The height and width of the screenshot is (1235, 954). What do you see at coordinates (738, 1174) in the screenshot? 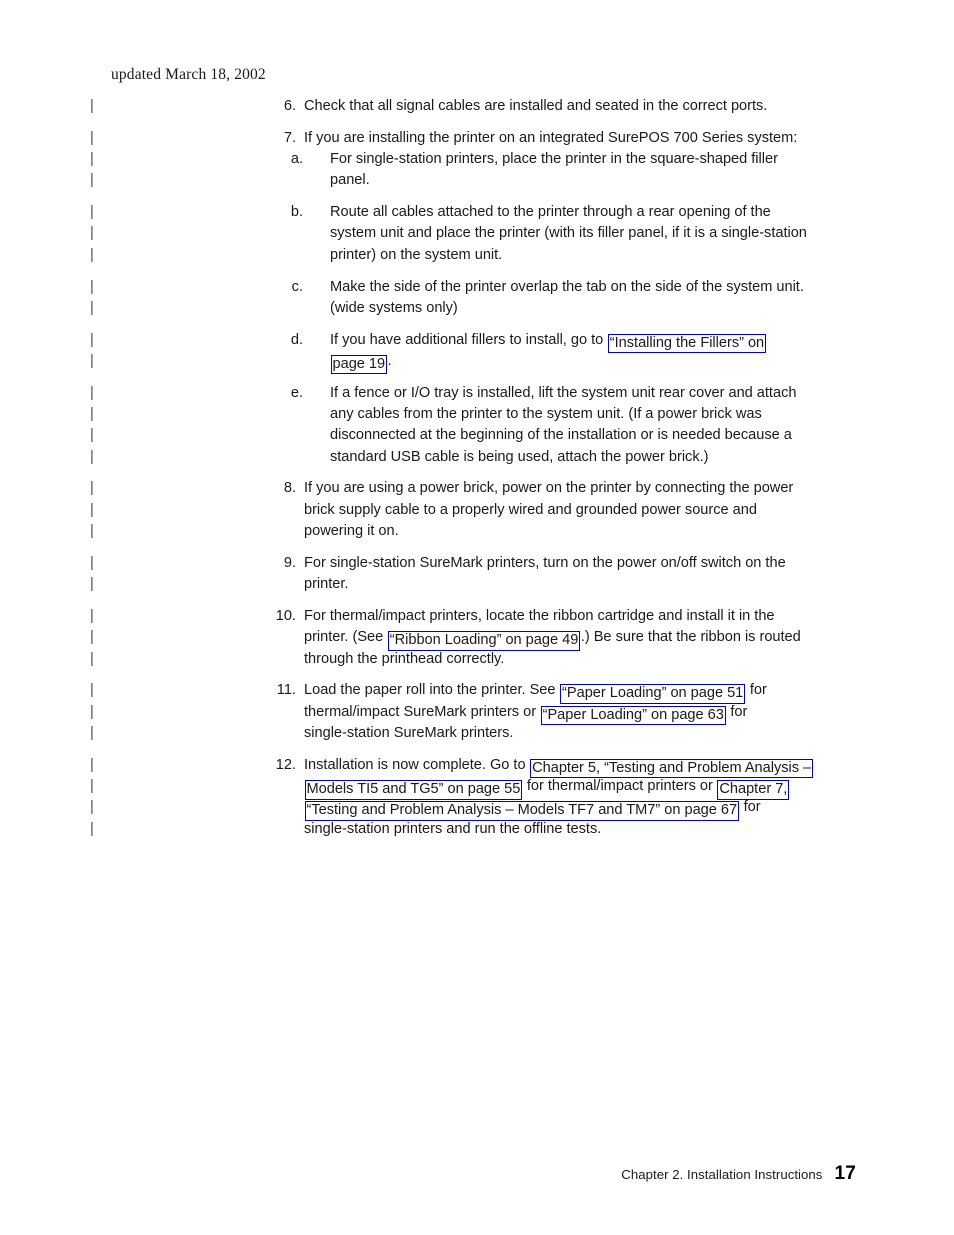
I see `page-footer: Chapter 2. Installation Instructions 17` at bounding box center [738, 1174].